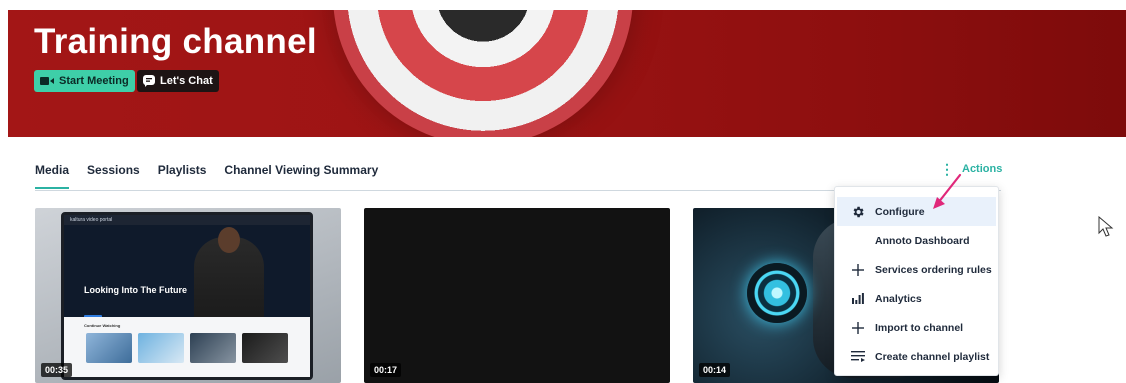 Image resolution: width=1126 pixels, height=383 pixels. Describe the element at coordinates (483, 73) in the screenshot. I see `banner-target-image` at that location.